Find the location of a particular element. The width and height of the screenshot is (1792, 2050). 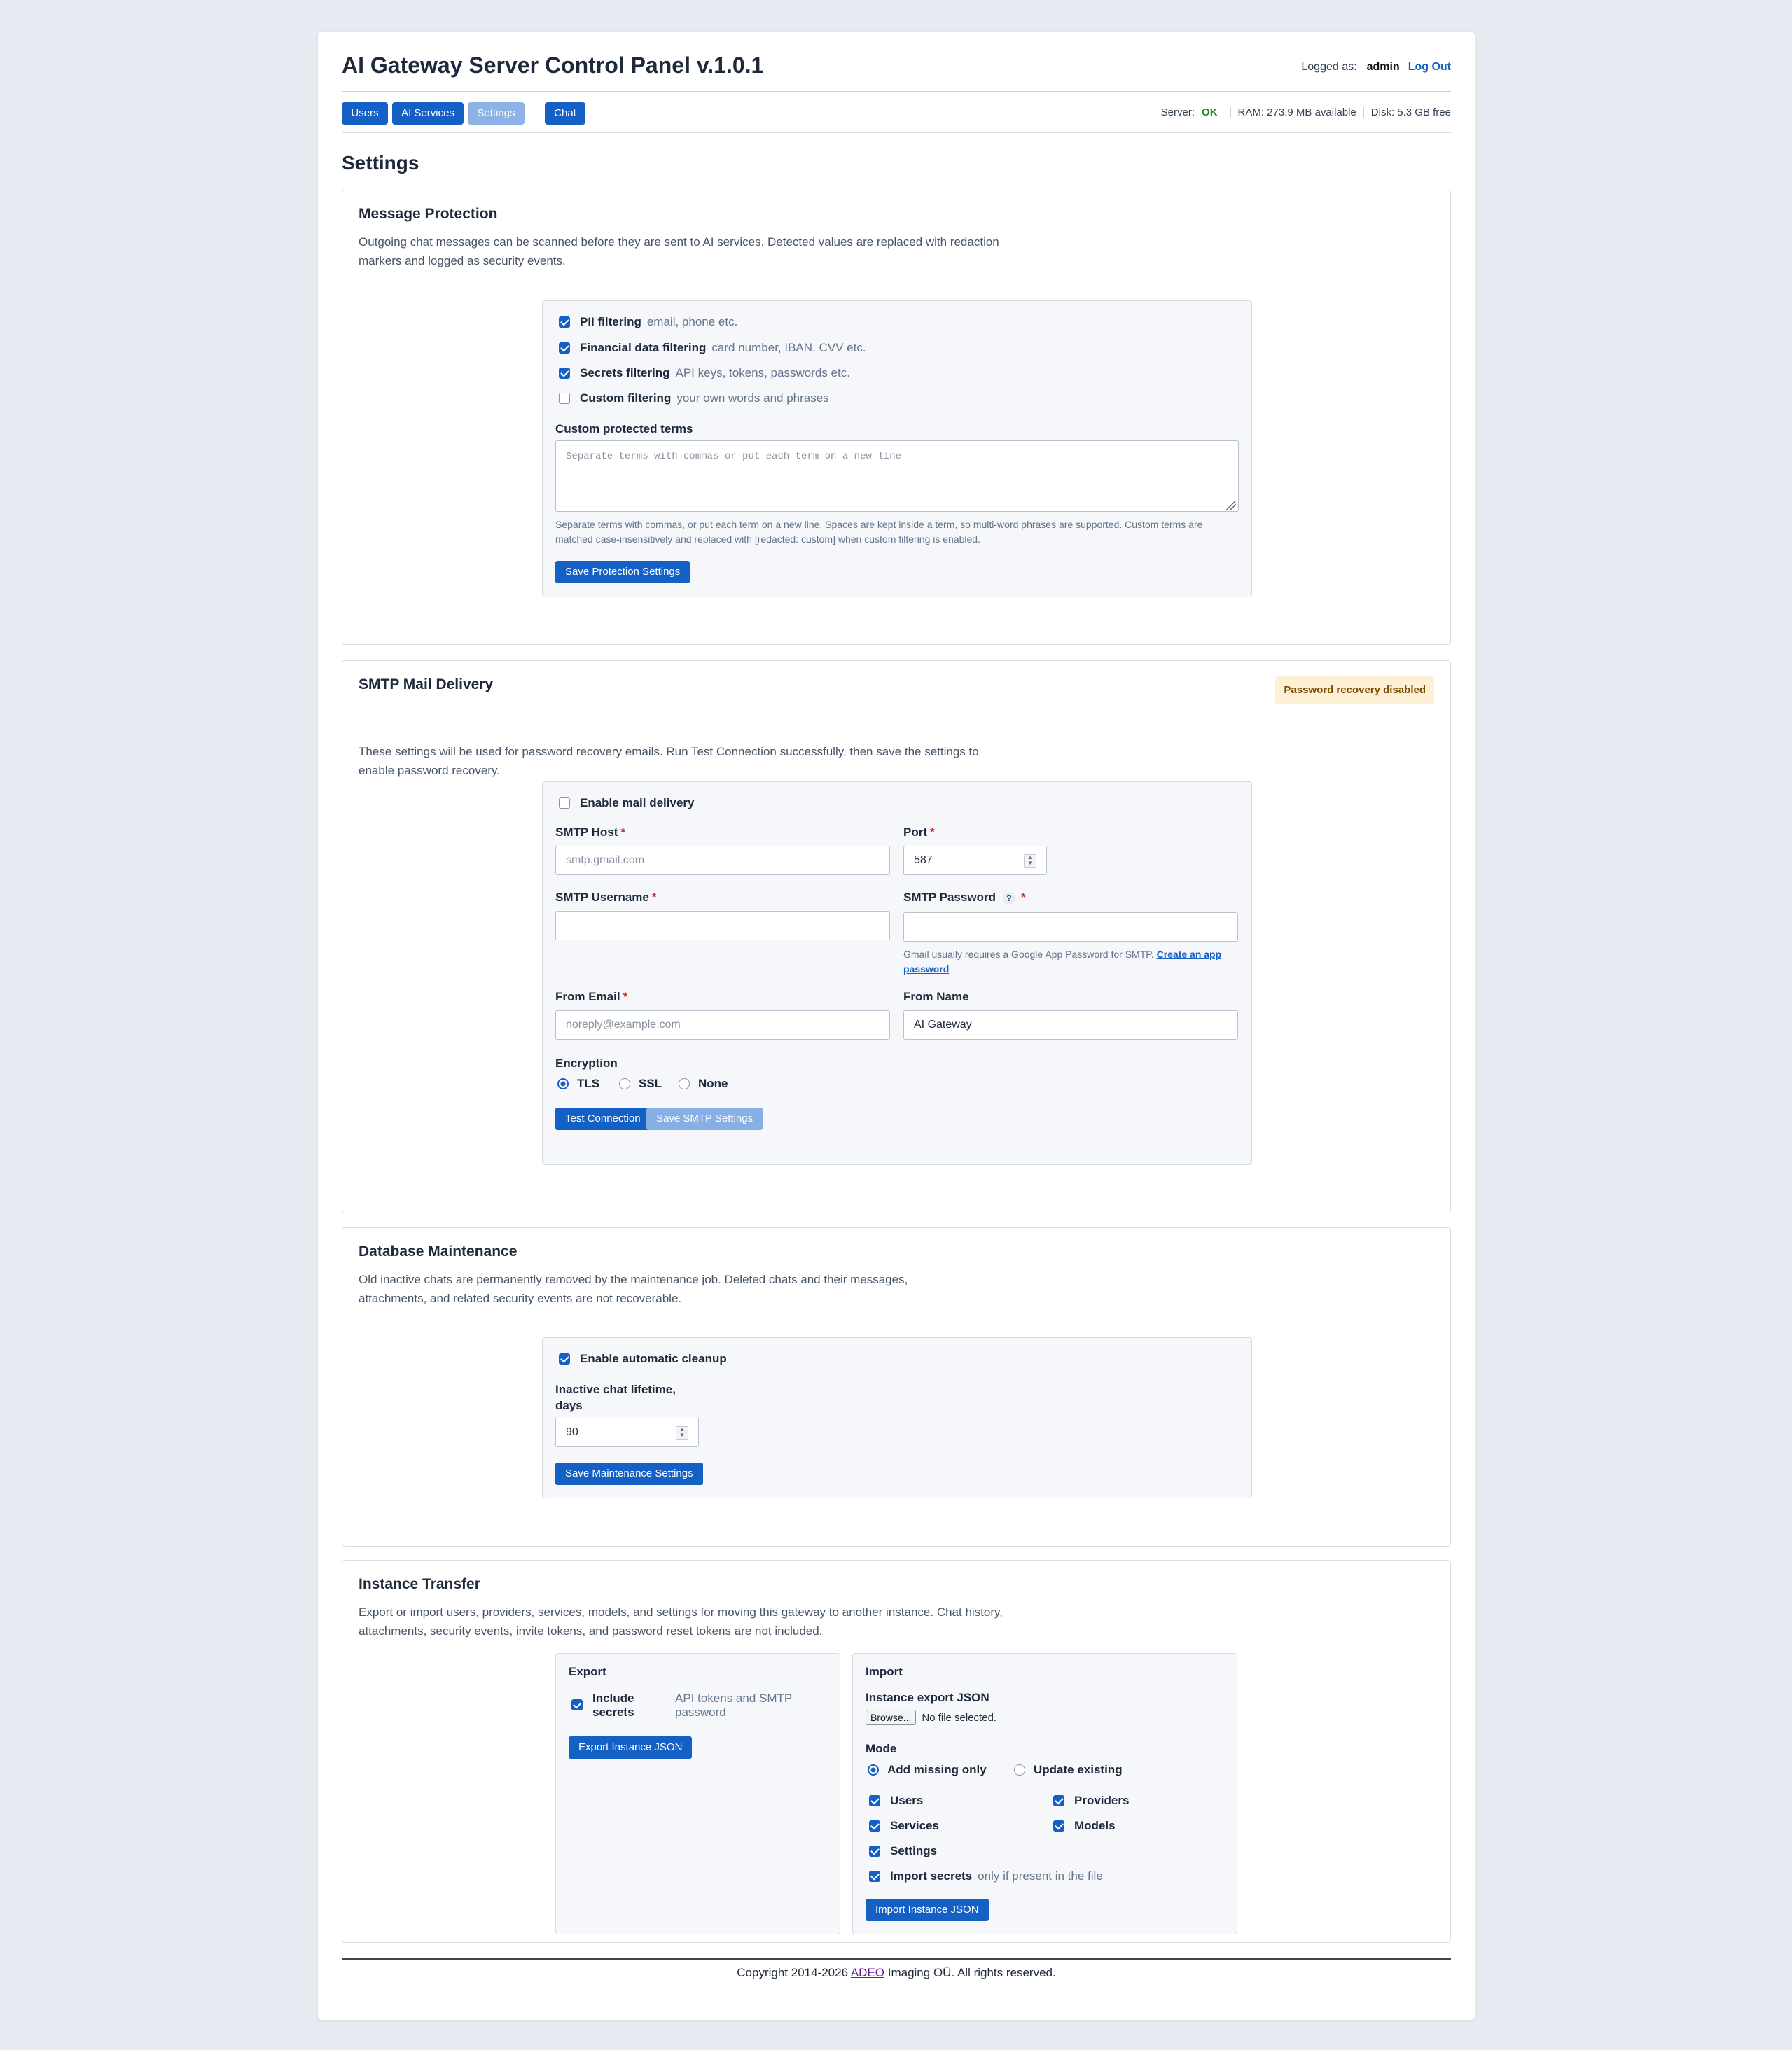

logout-link: Log Out is located at coordinates (1429, 67).